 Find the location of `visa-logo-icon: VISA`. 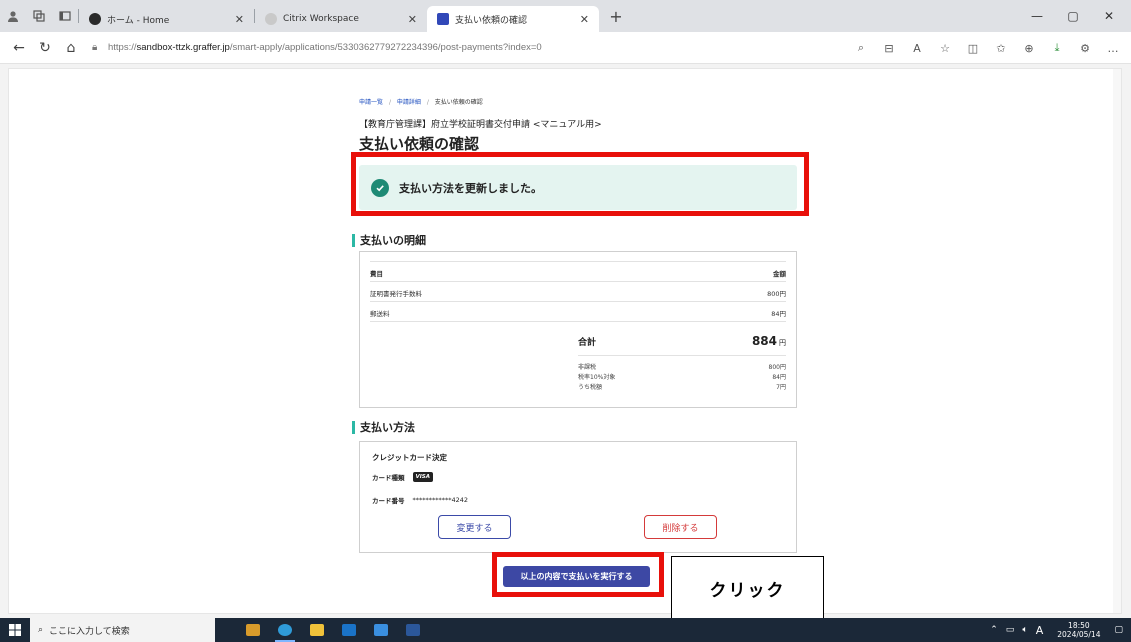

visa-logo-icon: VISA is located at coordinates (423, 477).